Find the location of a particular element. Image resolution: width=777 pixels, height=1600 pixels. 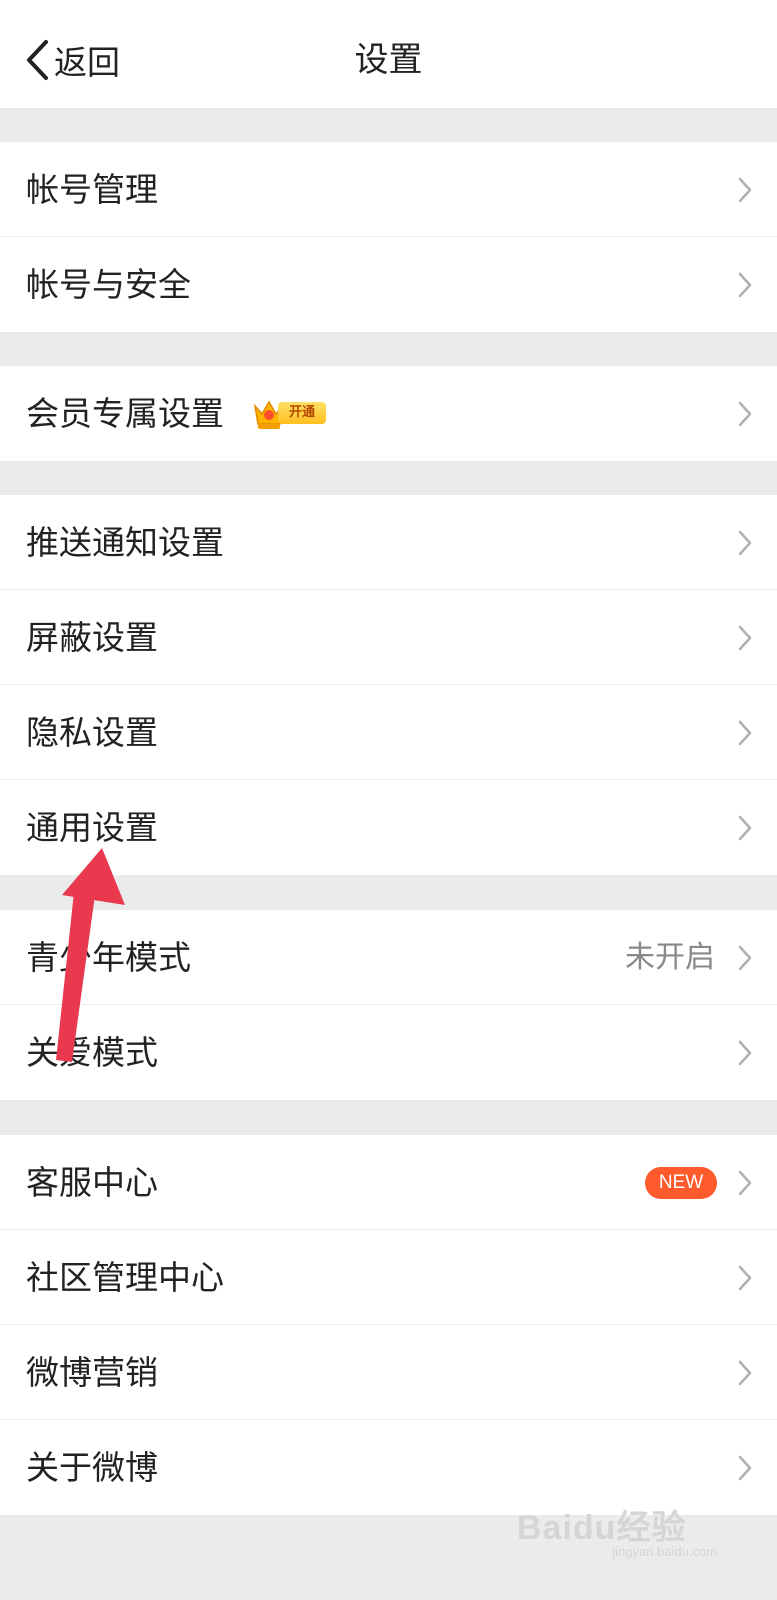

settings-item-label: 通用设置 is located at coordinates (92, 827).